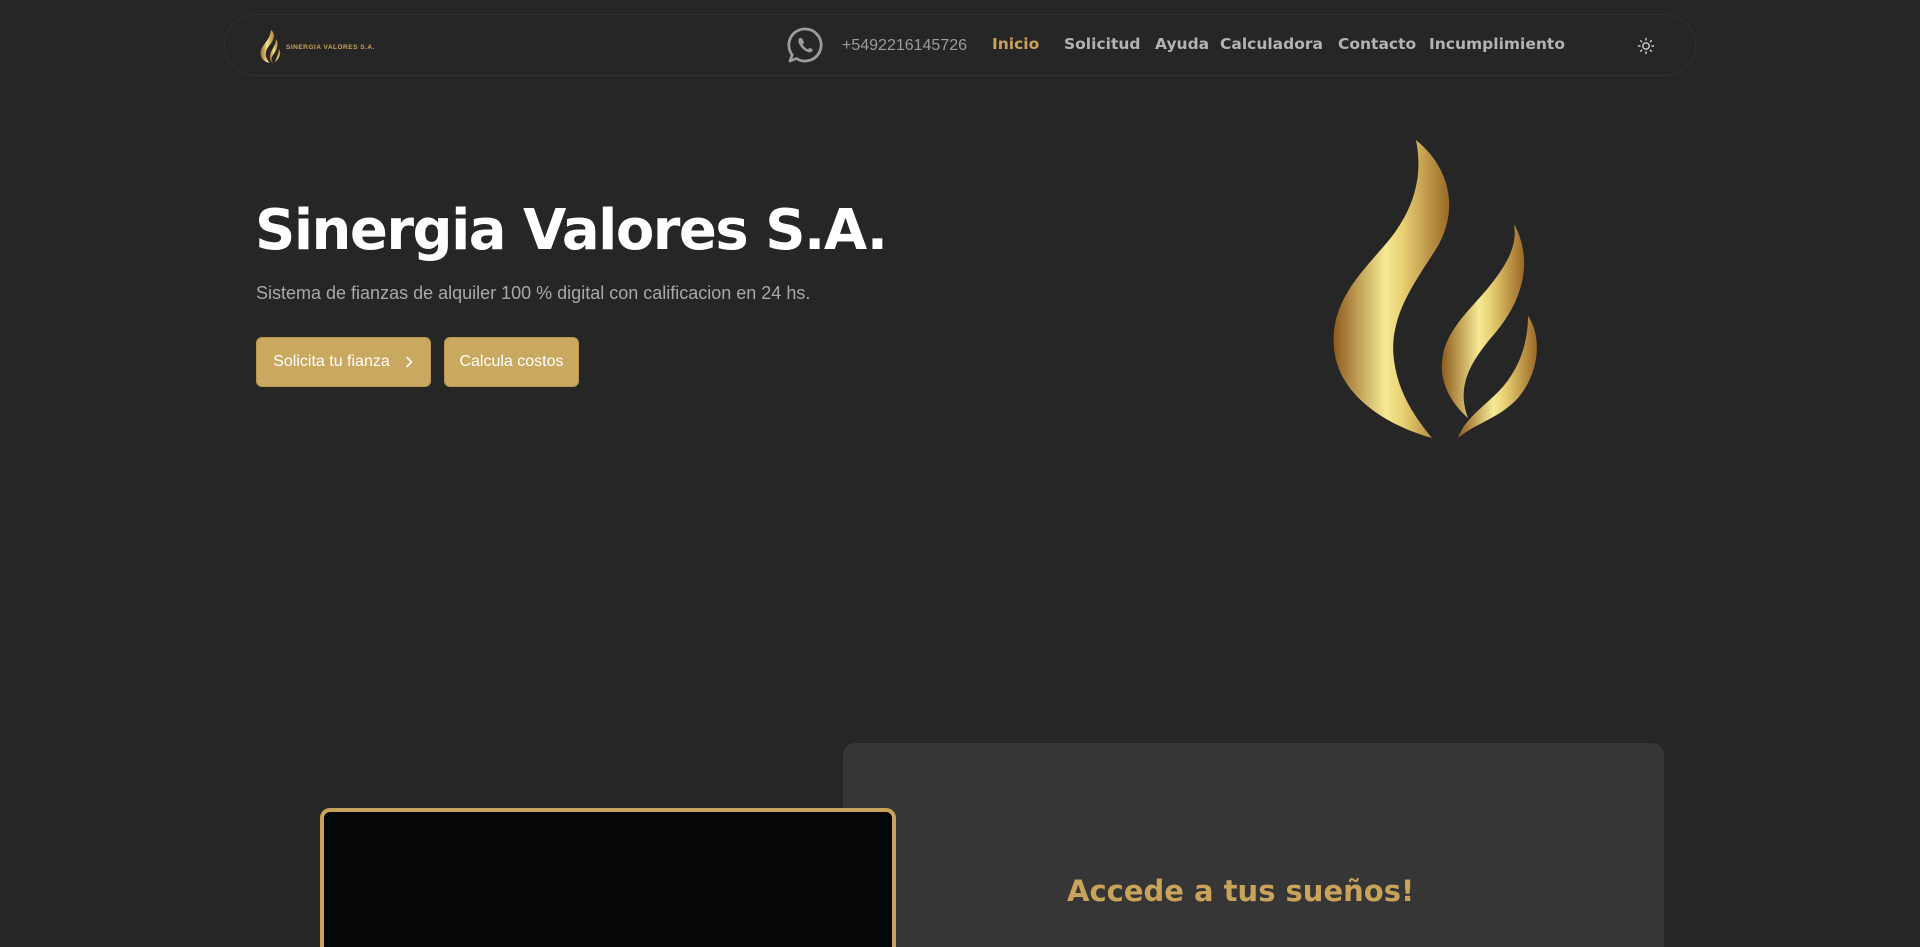 Image resolution: width=1920 pixels, height=947 pixels. Describe the element at coordinates (1497, 44) in the screenshot. I see `nav-link-incumplimiento: Incumplimiento` at that location.